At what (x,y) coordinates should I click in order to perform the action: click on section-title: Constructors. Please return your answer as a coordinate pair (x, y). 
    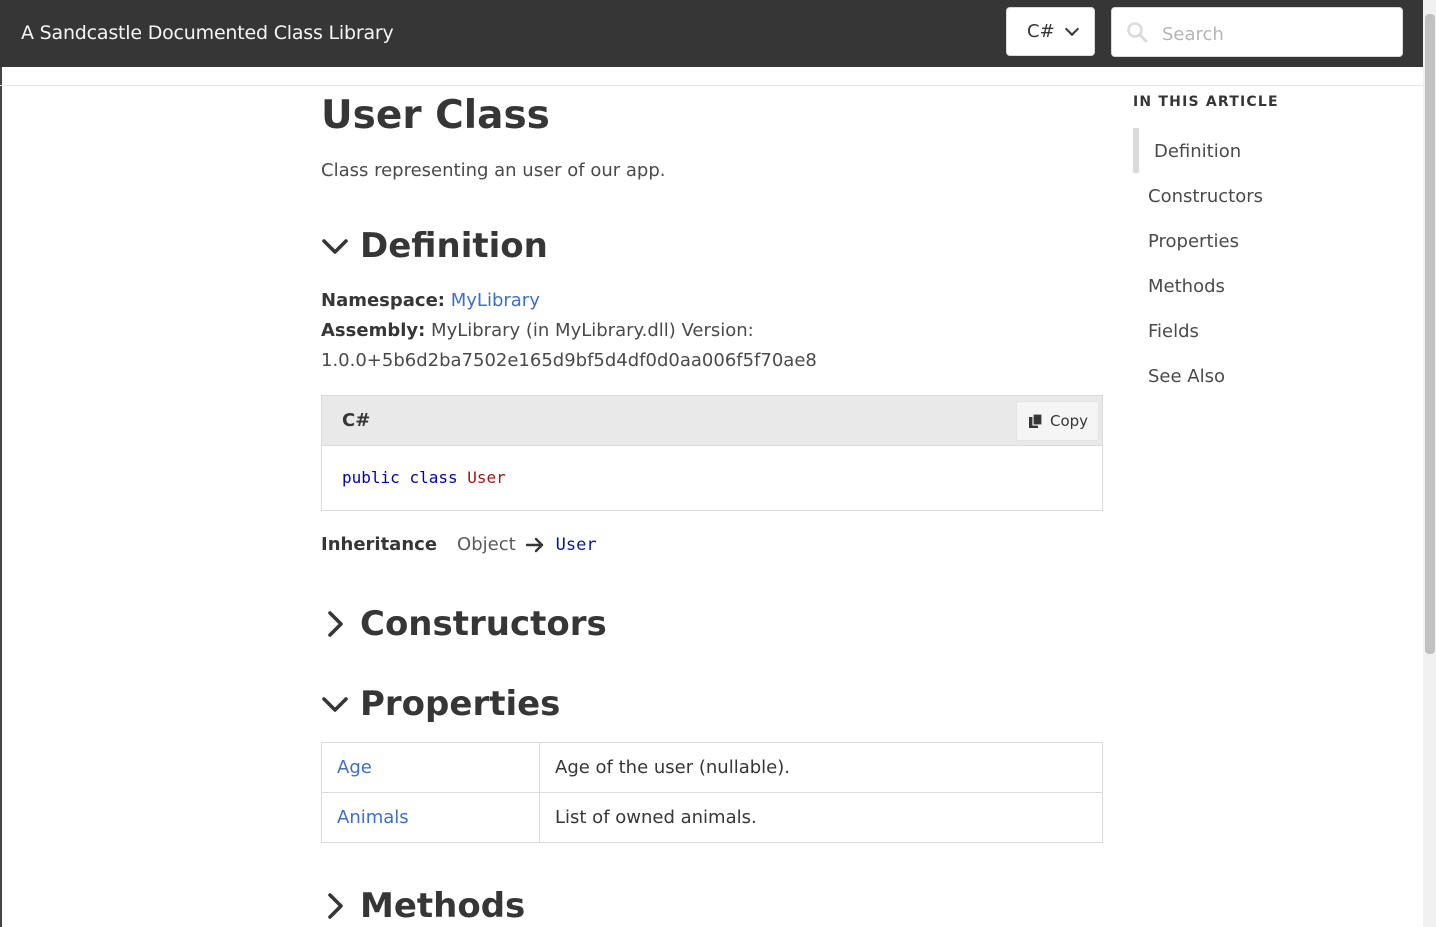
    Looking at the image, I should click on (483, 624).